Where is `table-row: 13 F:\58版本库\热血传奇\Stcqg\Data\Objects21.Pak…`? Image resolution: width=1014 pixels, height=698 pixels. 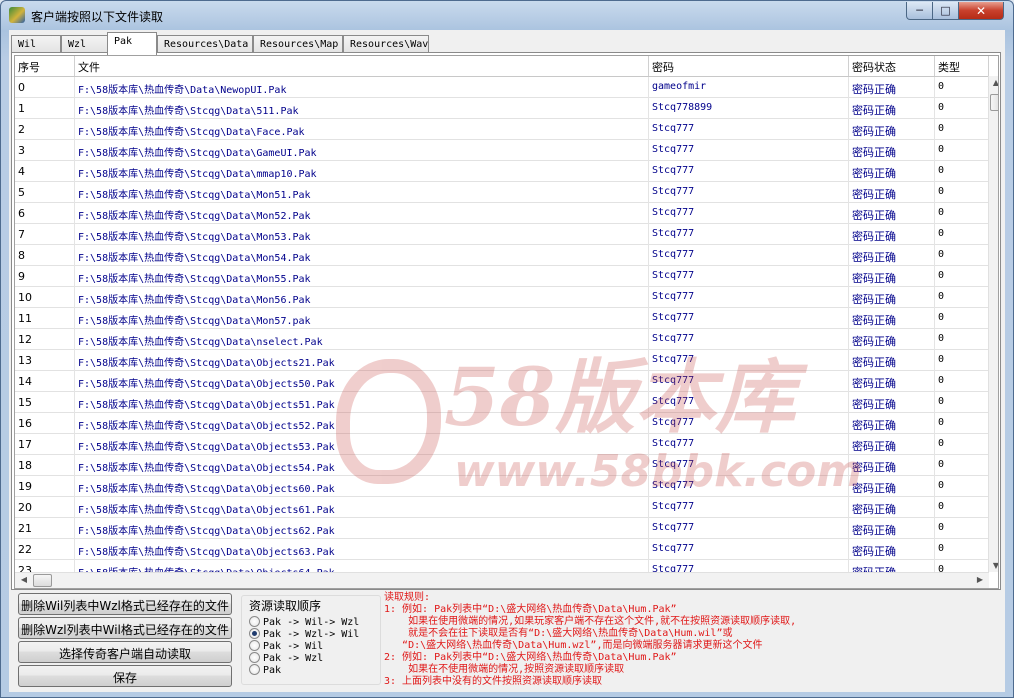
table-row: 13 F:\58版本库\热血传奇\Stcqg\Data\Objects21.Pak… is located at coordinates (502, 360).